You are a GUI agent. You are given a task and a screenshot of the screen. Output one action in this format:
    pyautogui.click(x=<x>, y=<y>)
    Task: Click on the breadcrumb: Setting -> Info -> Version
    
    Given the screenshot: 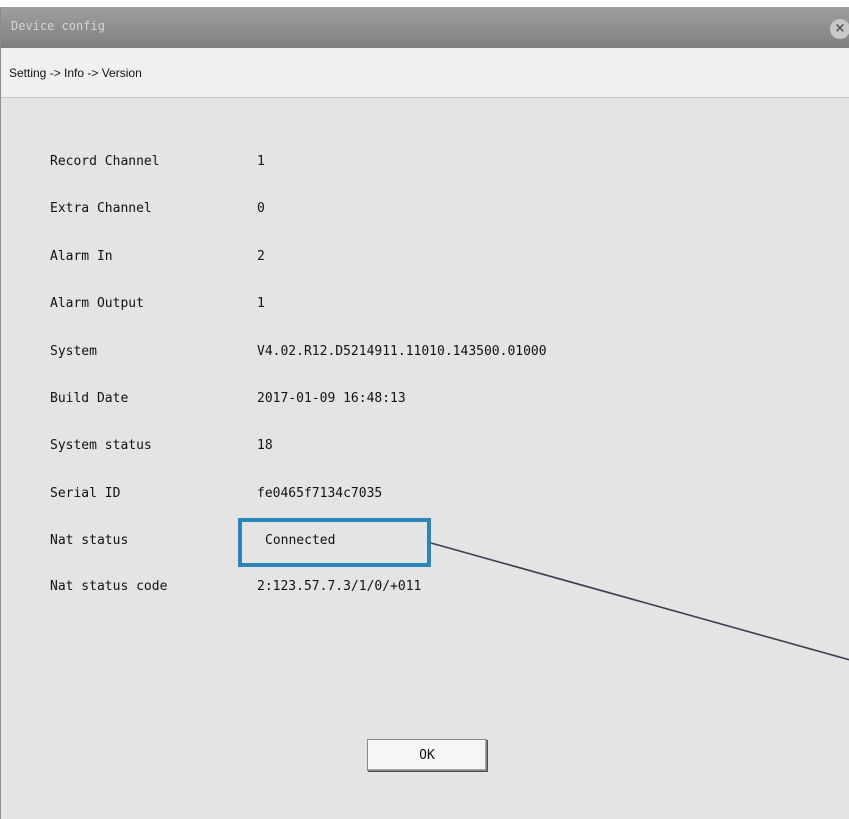 What is the action you would take?
    pyautogui.click(x=75, y=73)
    